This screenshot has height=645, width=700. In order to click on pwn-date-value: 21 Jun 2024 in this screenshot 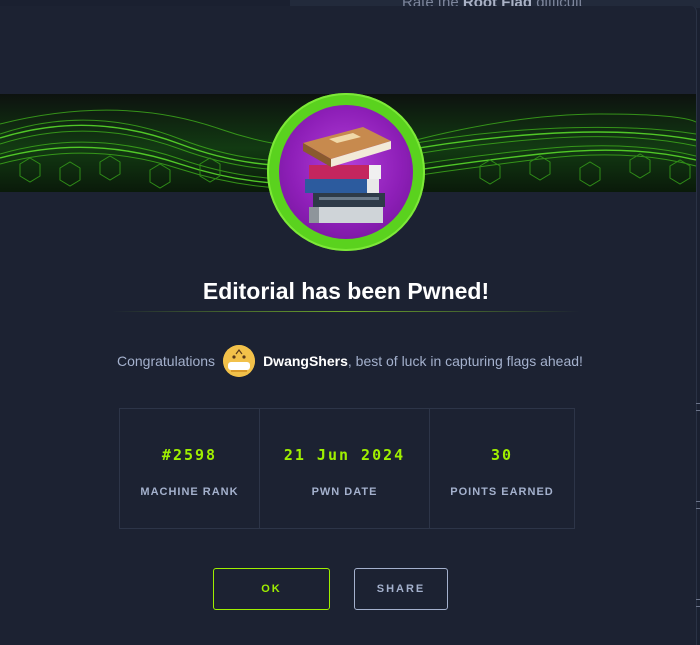, I will do `click(344, 455)`.